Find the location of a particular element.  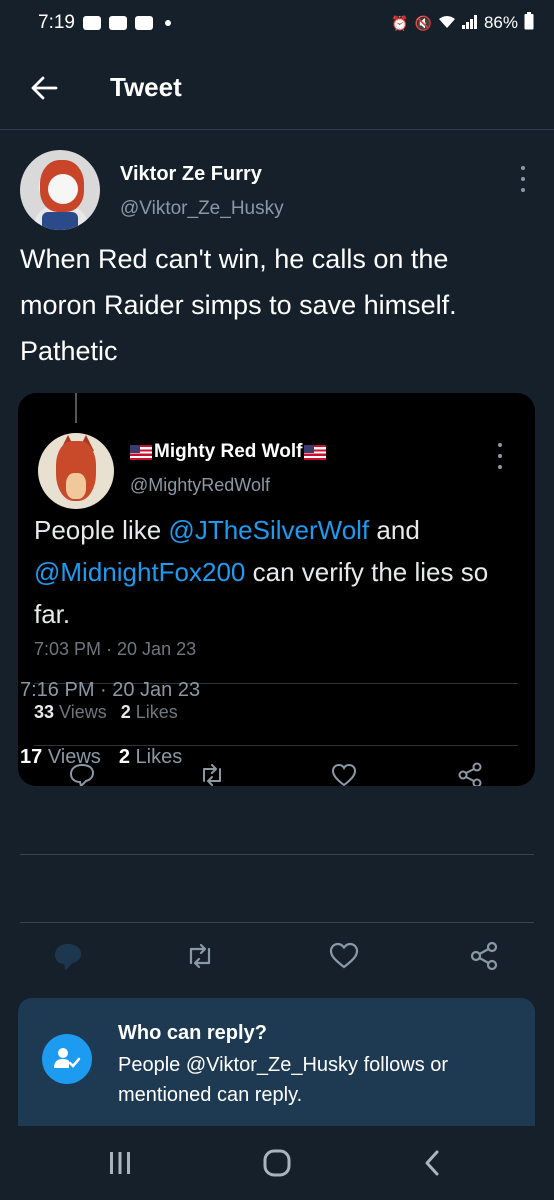

arrow-left-icon is located at coordinates (44, 87).